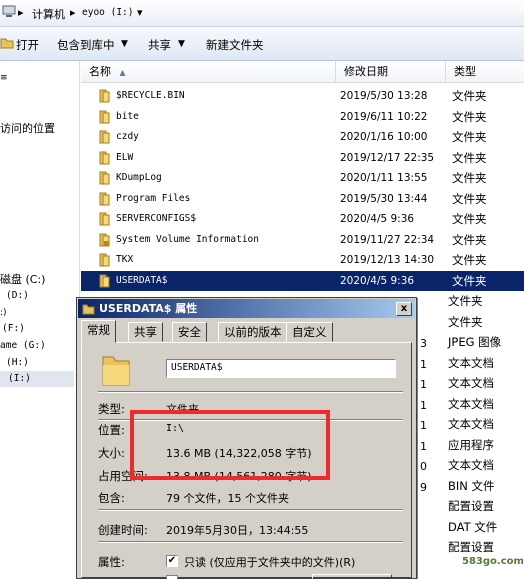  Describe the element at coordinates (125, 259) in the screenshot. I see `file-name: TKX` at that location.